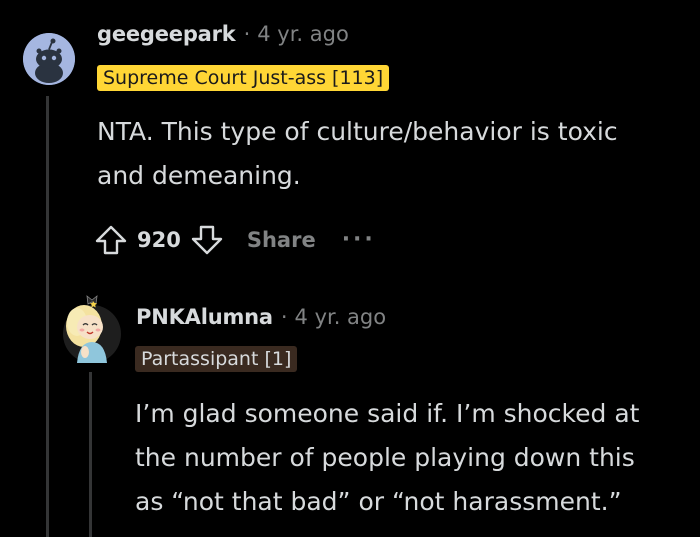 This screenshot has width=700, height=537. What do you see at coordinates (199, 175) in the screenshot?
I see `comment-body-line: and demeaning.` at bounding box center [199, 175].